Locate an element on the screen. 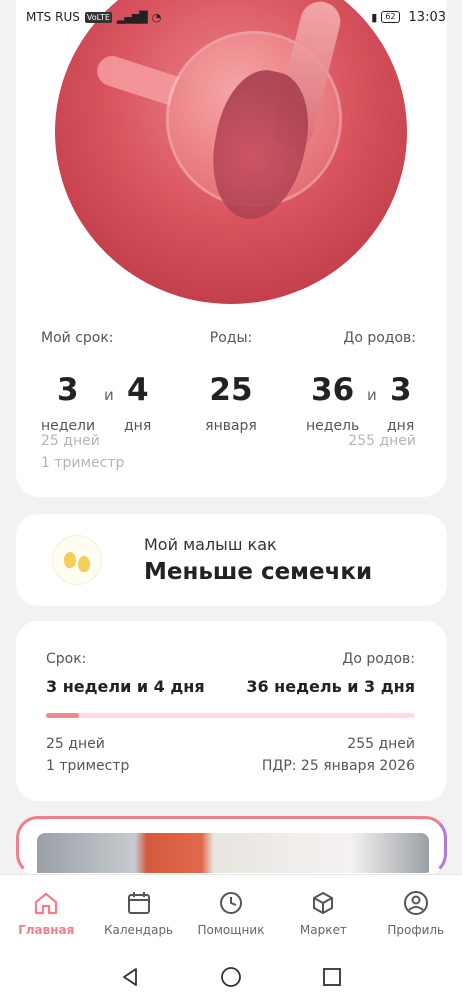 This screenshot has width=462, height=1000. weeks-value: 3 is located at coordinates (68, 390).